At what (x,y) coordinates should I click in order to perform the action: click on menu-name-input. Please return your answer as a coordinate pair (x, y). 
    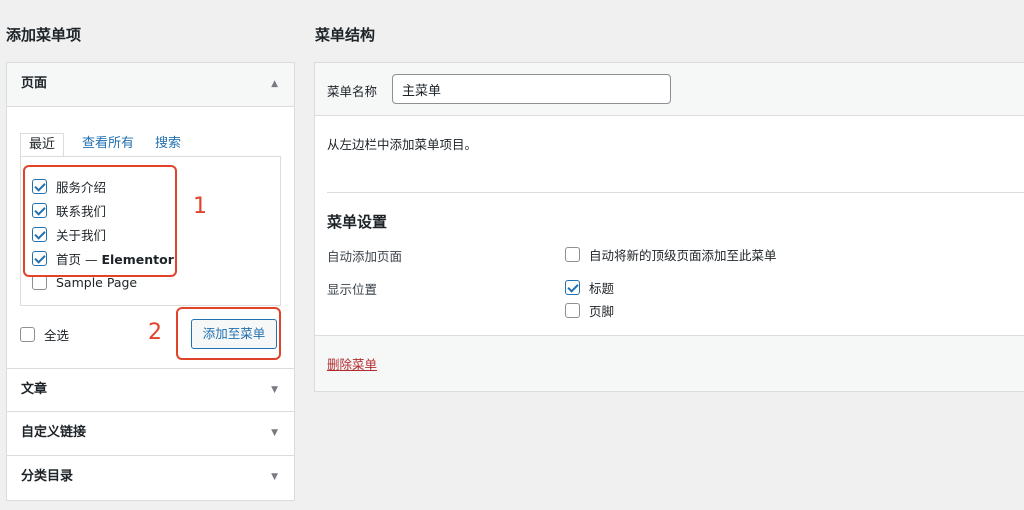
    Looking at the image, I should click on (531, 89).